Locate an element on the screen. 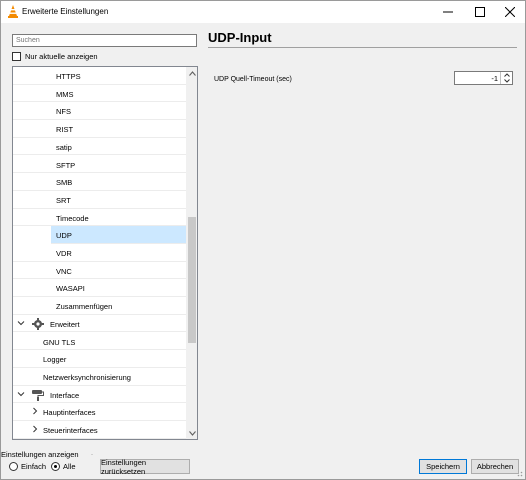  tree-item-label: satip is located at coordinates (64, 147).